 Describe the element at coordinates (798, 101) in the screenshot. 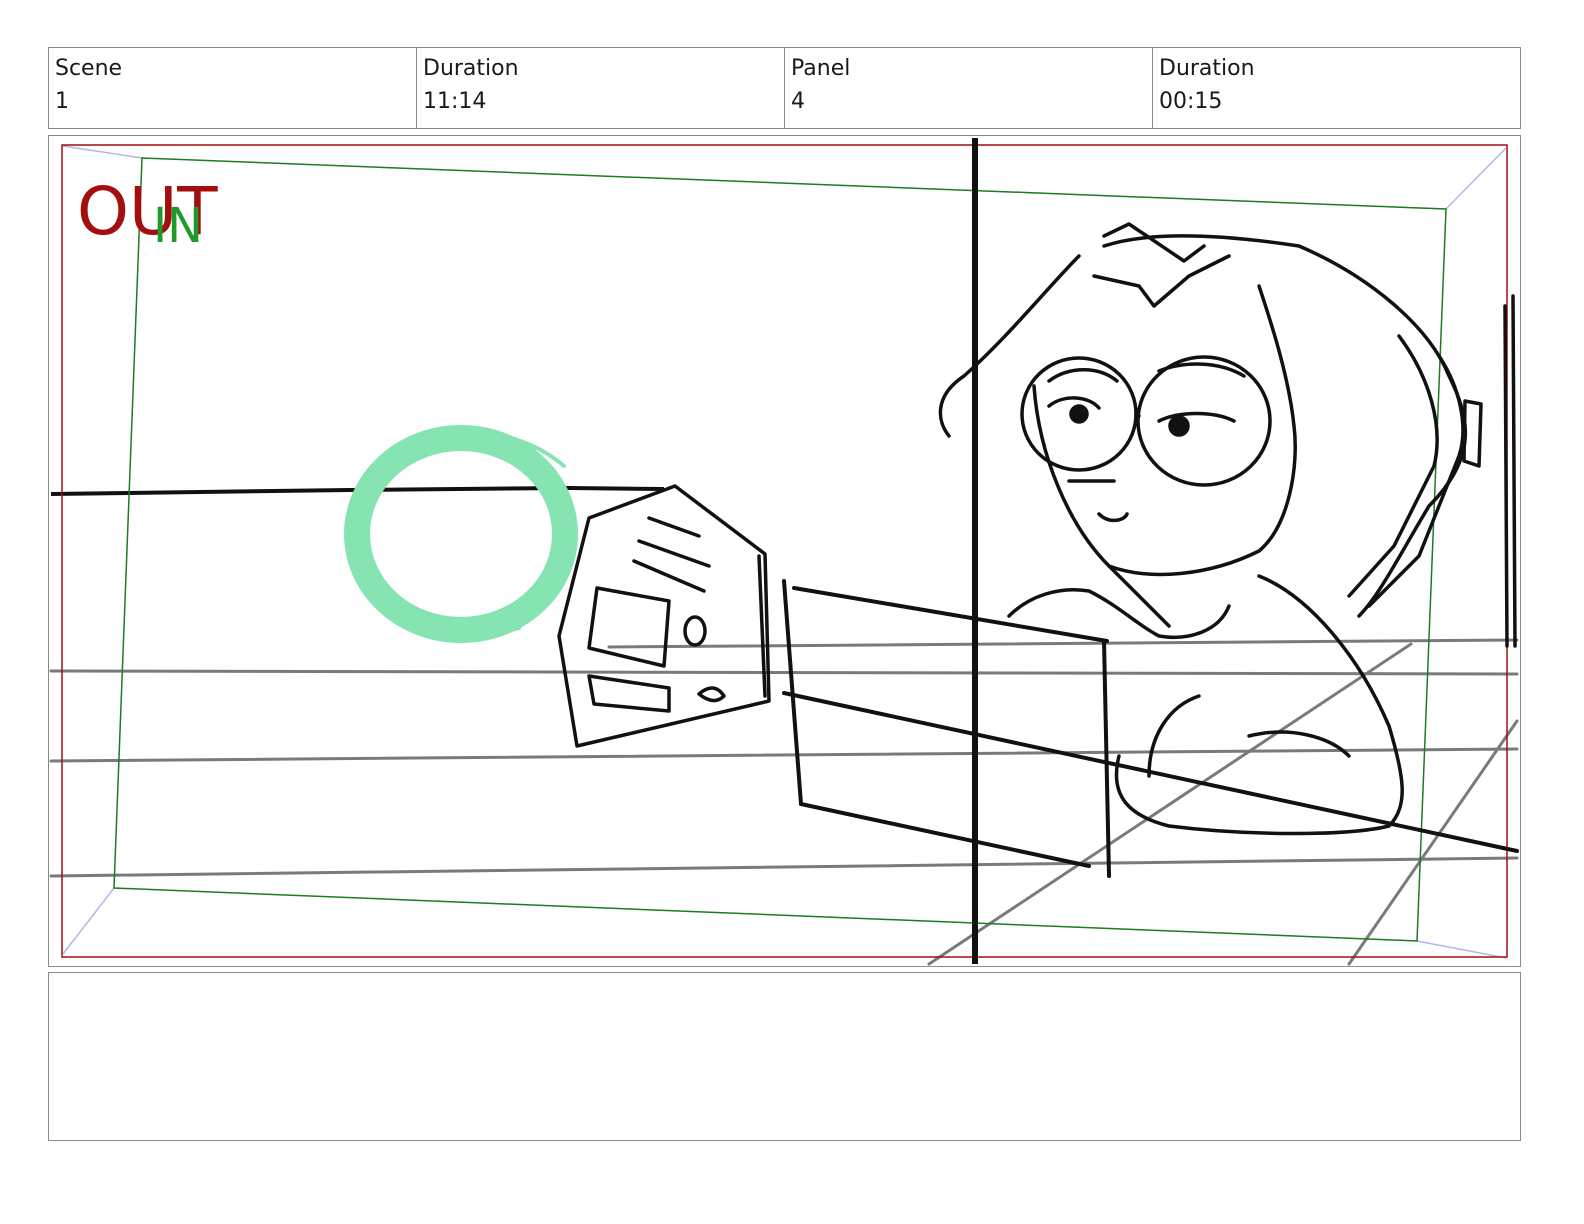

I see `panel-value: 4` at that location.